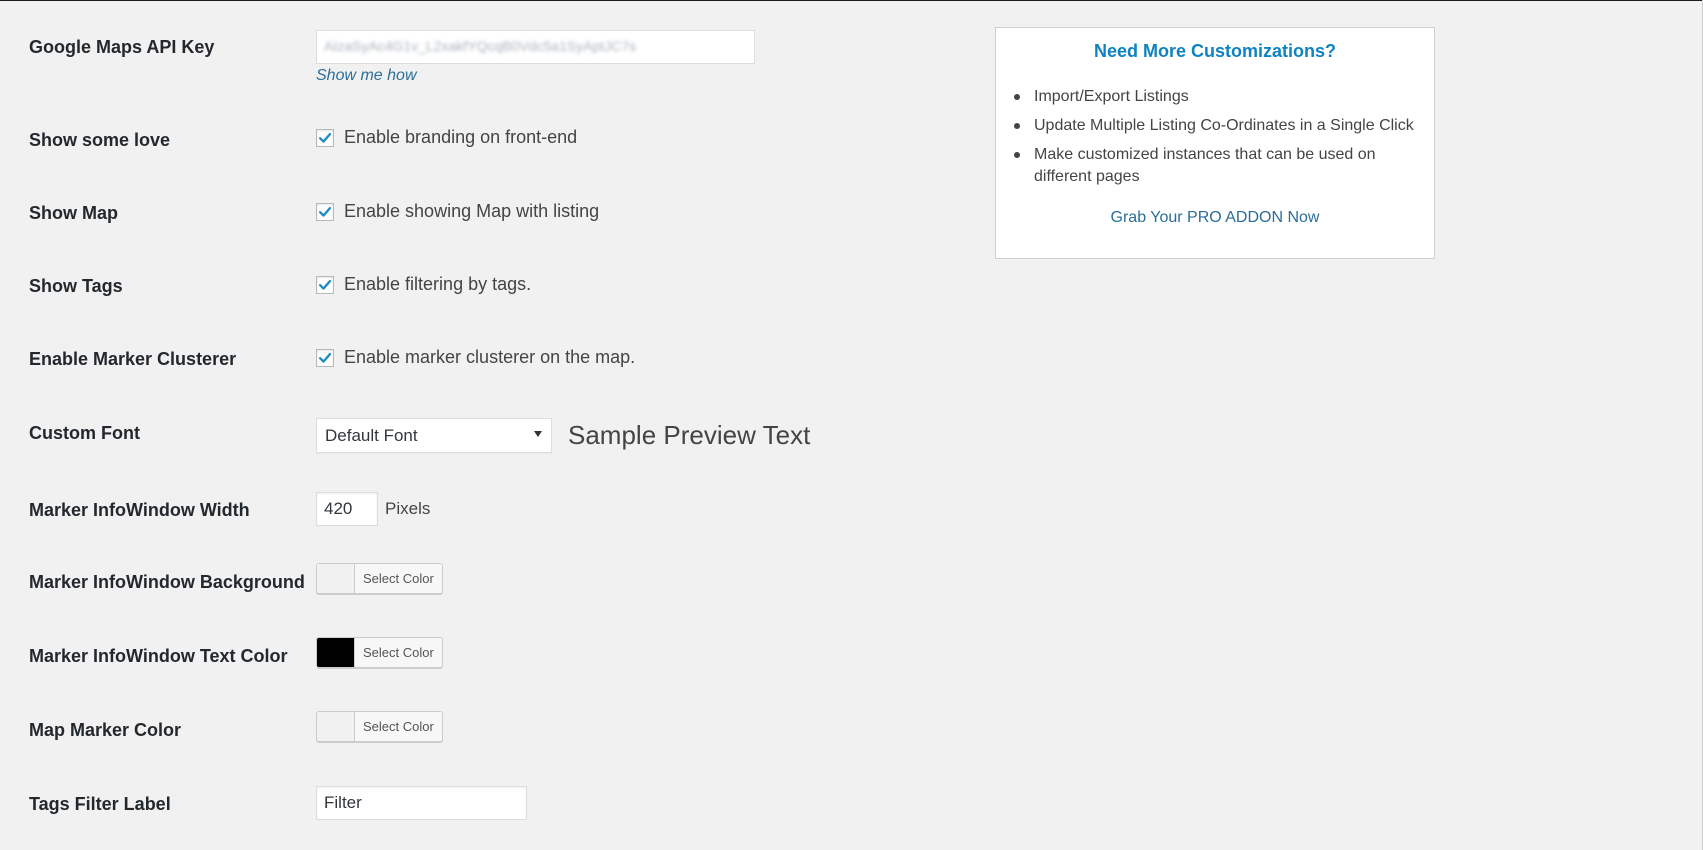 The height and width of the screenshot is (850, 1703). What do you see at coordinates (437, 284) in the screenshot?
I see `show-tags-checkbox-label: Enable filtering by tags.` at bounding box center [437, 284].